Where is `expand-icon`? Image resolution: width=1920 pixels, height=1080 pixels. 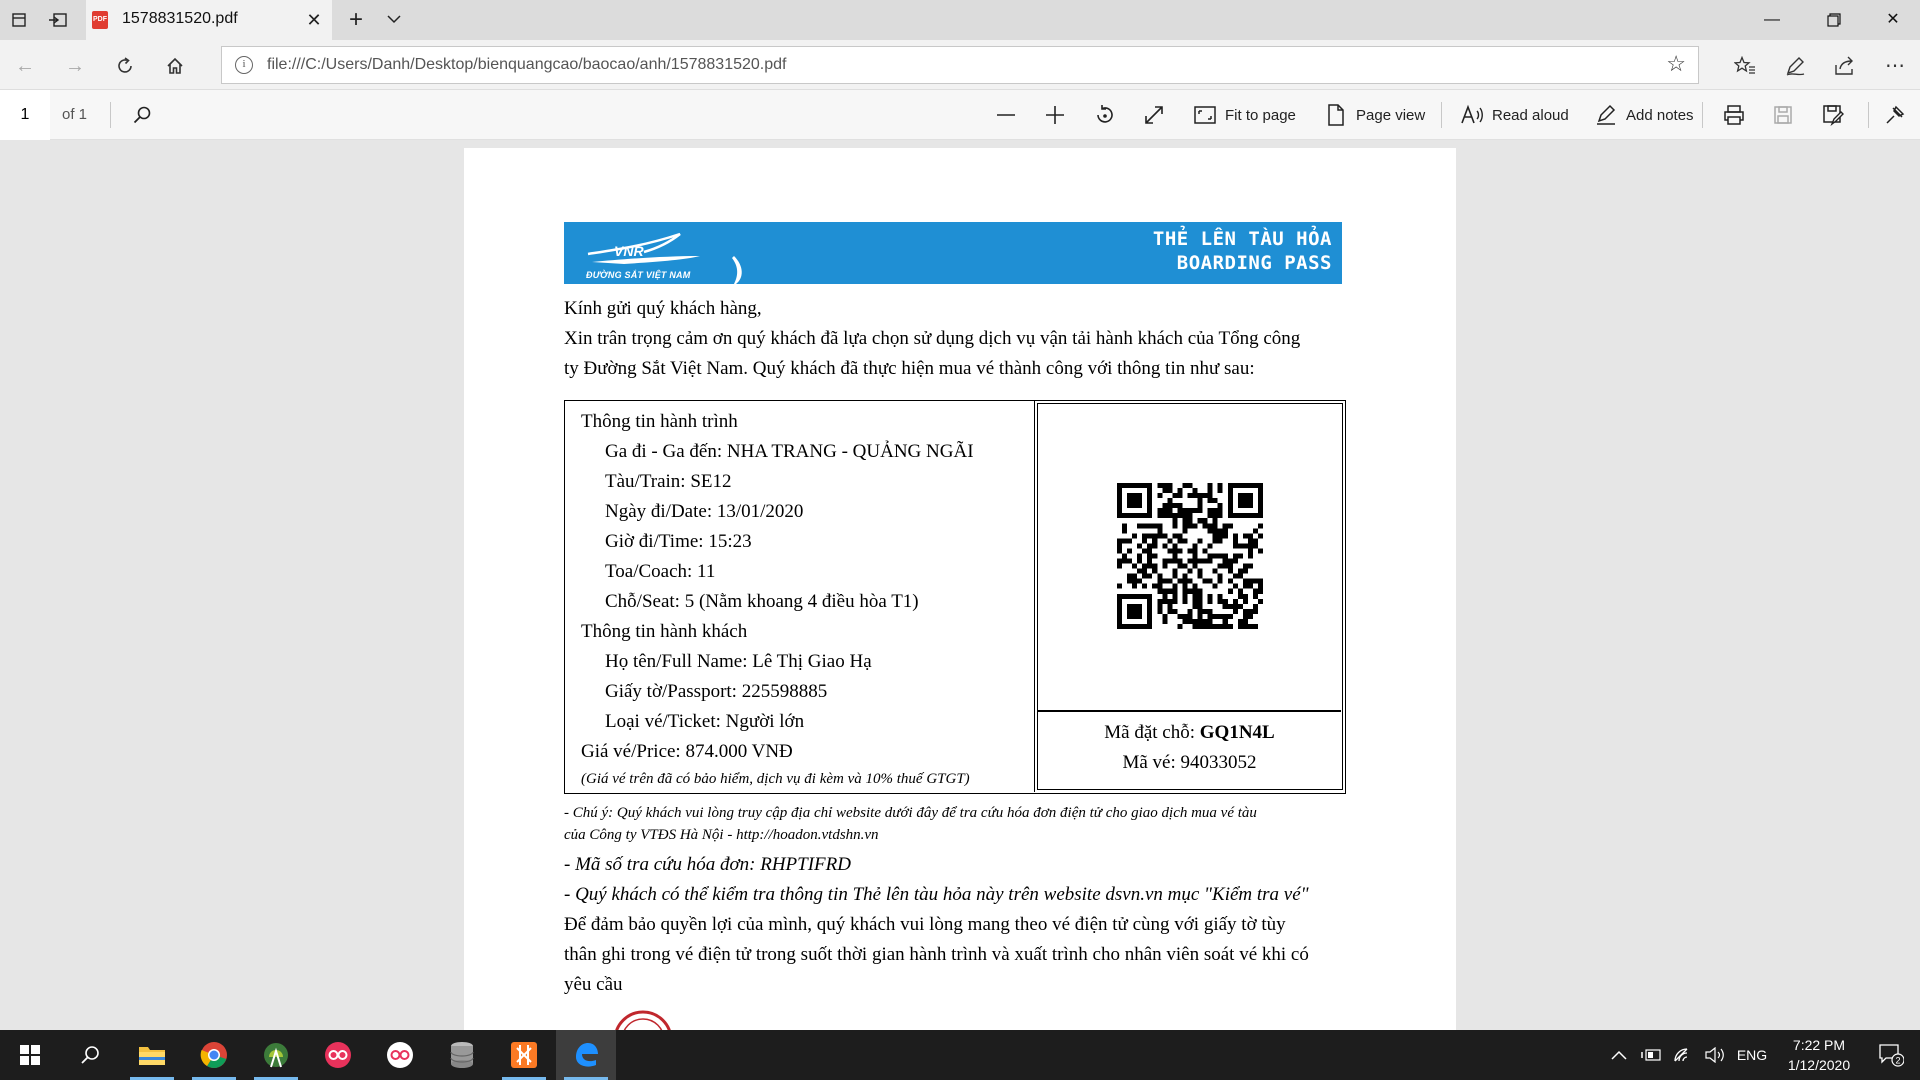 expand-icon is located at coordinates (1154, 115).